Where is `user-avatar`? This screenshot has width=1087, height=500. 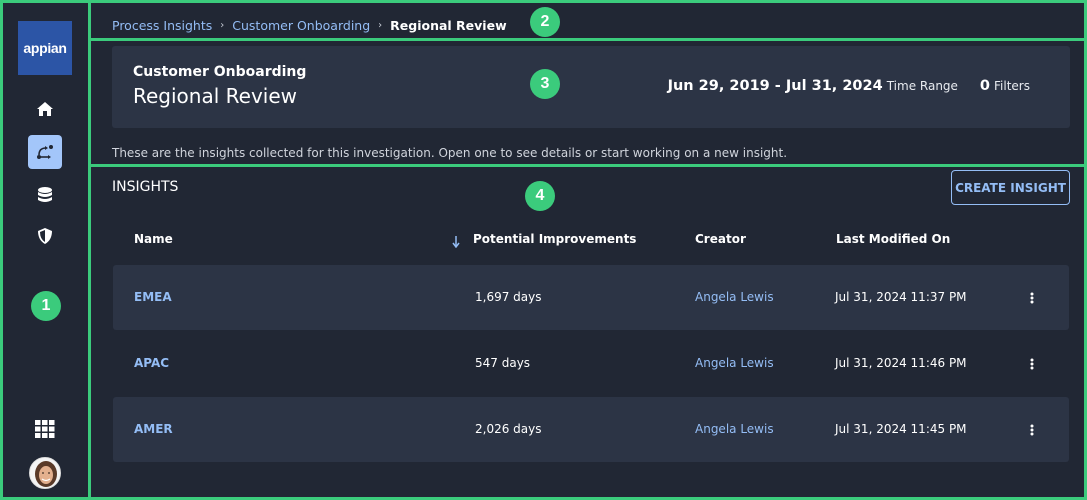
user-avatar is located at coordinates (45, 473).